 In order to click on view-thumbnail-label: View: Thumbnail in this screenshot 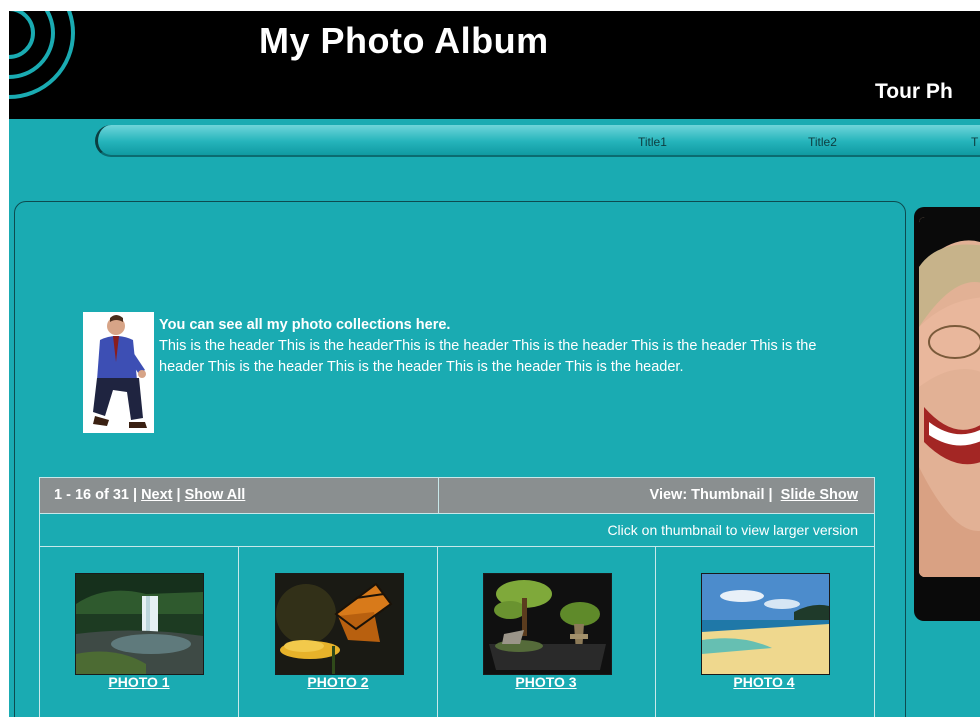, I will do `click(707, 495)`.